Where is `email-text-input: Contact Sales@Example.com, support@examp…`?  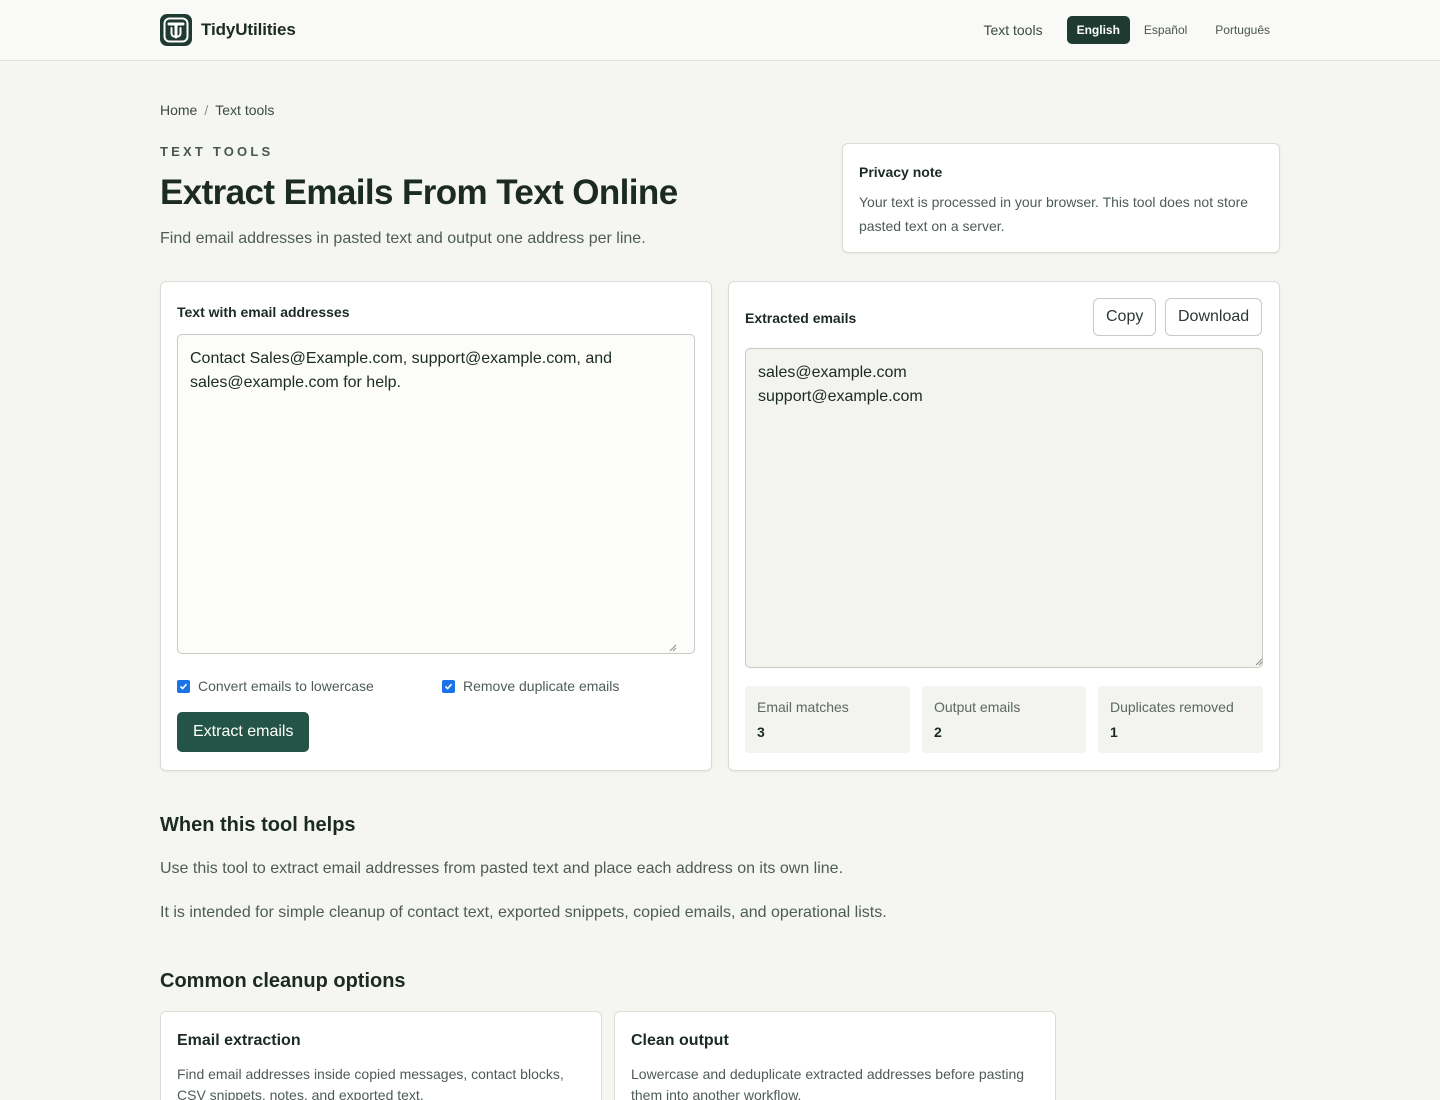 email-text-input: Contact Sales@Example.com, support@examp… is located at coordinates (436, 494).